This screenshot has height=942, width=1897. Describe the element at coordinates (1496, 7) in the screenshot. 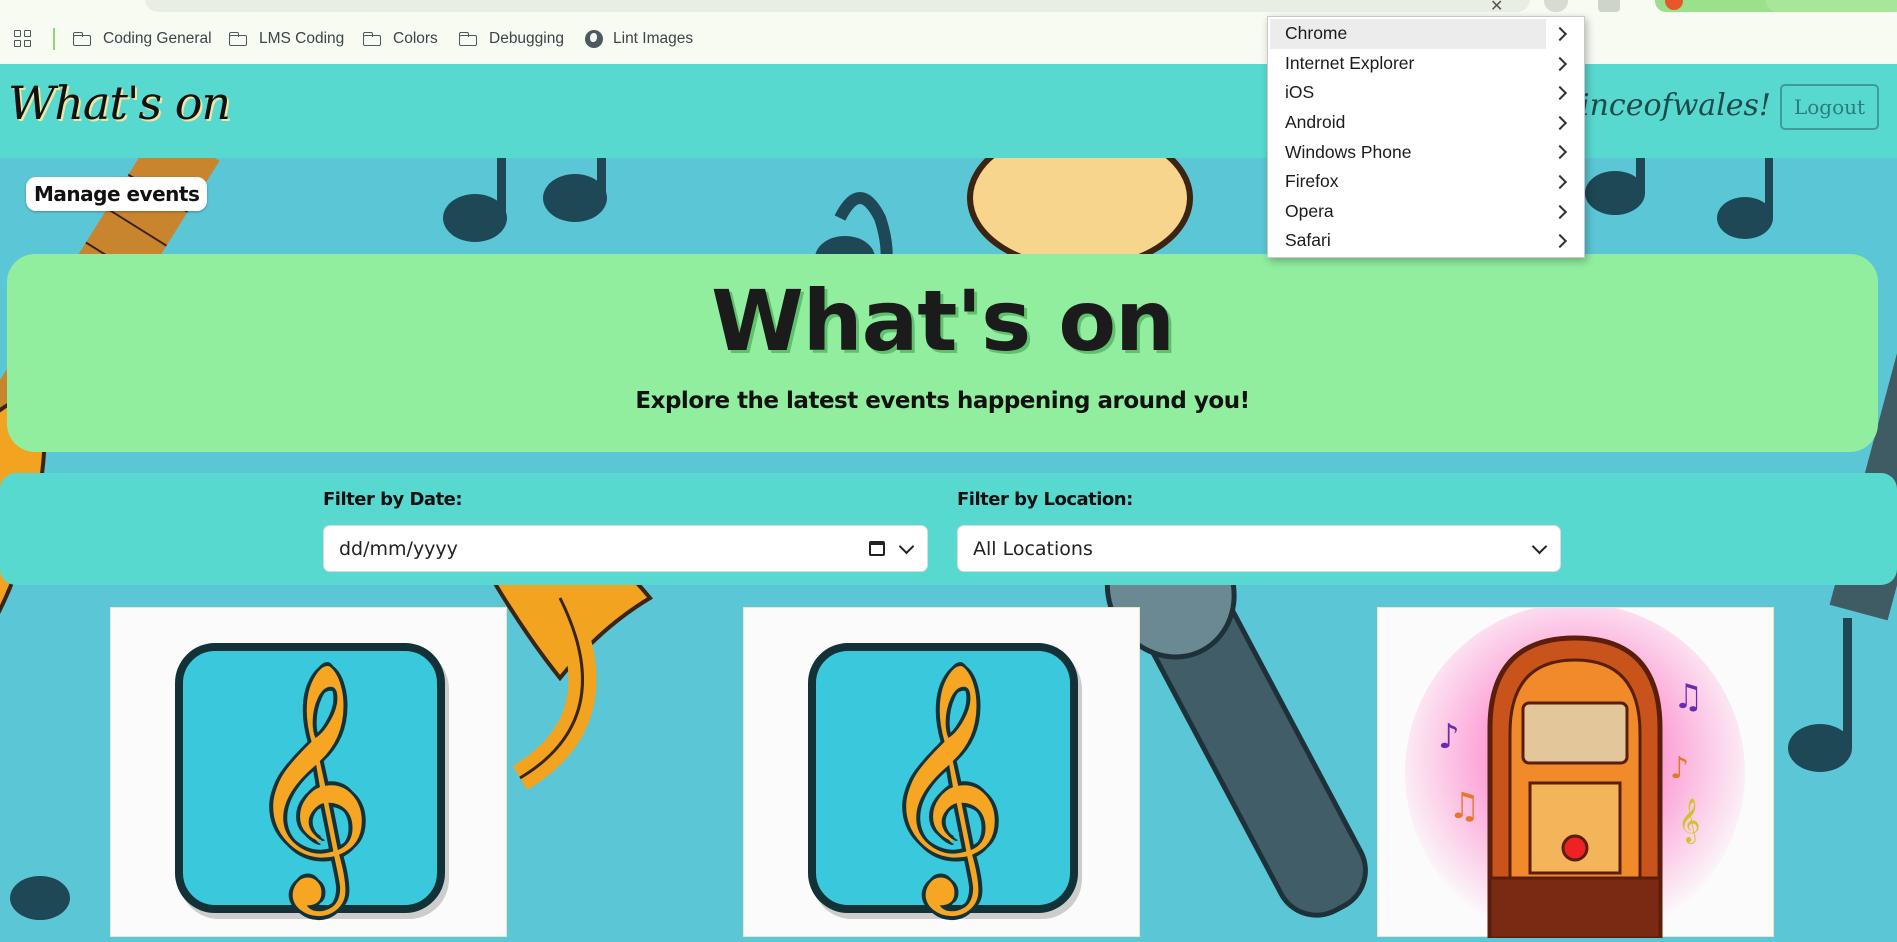

I see `clear-icon: ✕` at that location.